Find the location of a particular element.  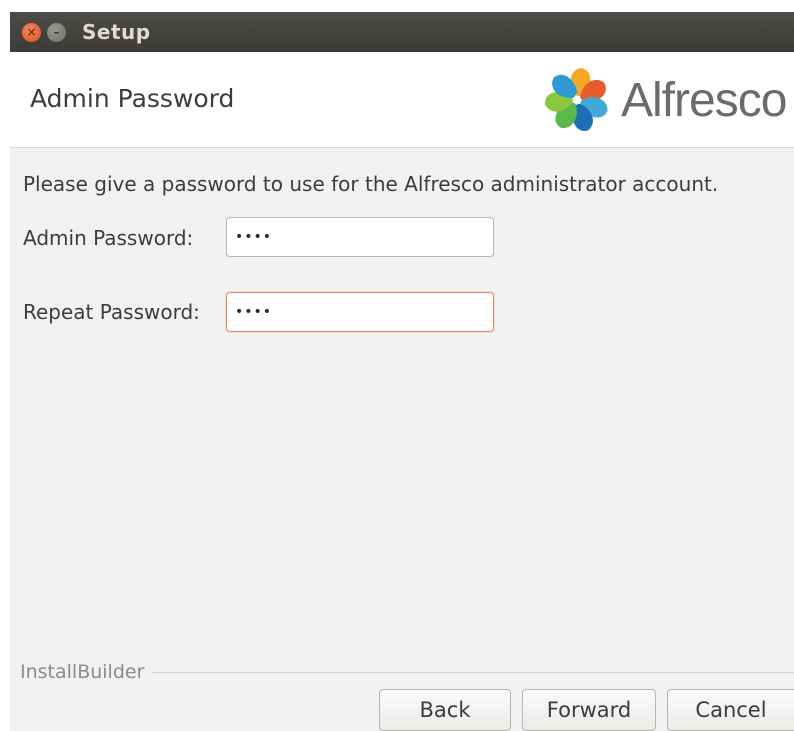

installbuilder-separator: InstallBuilder is located at coordinates (407, 672).